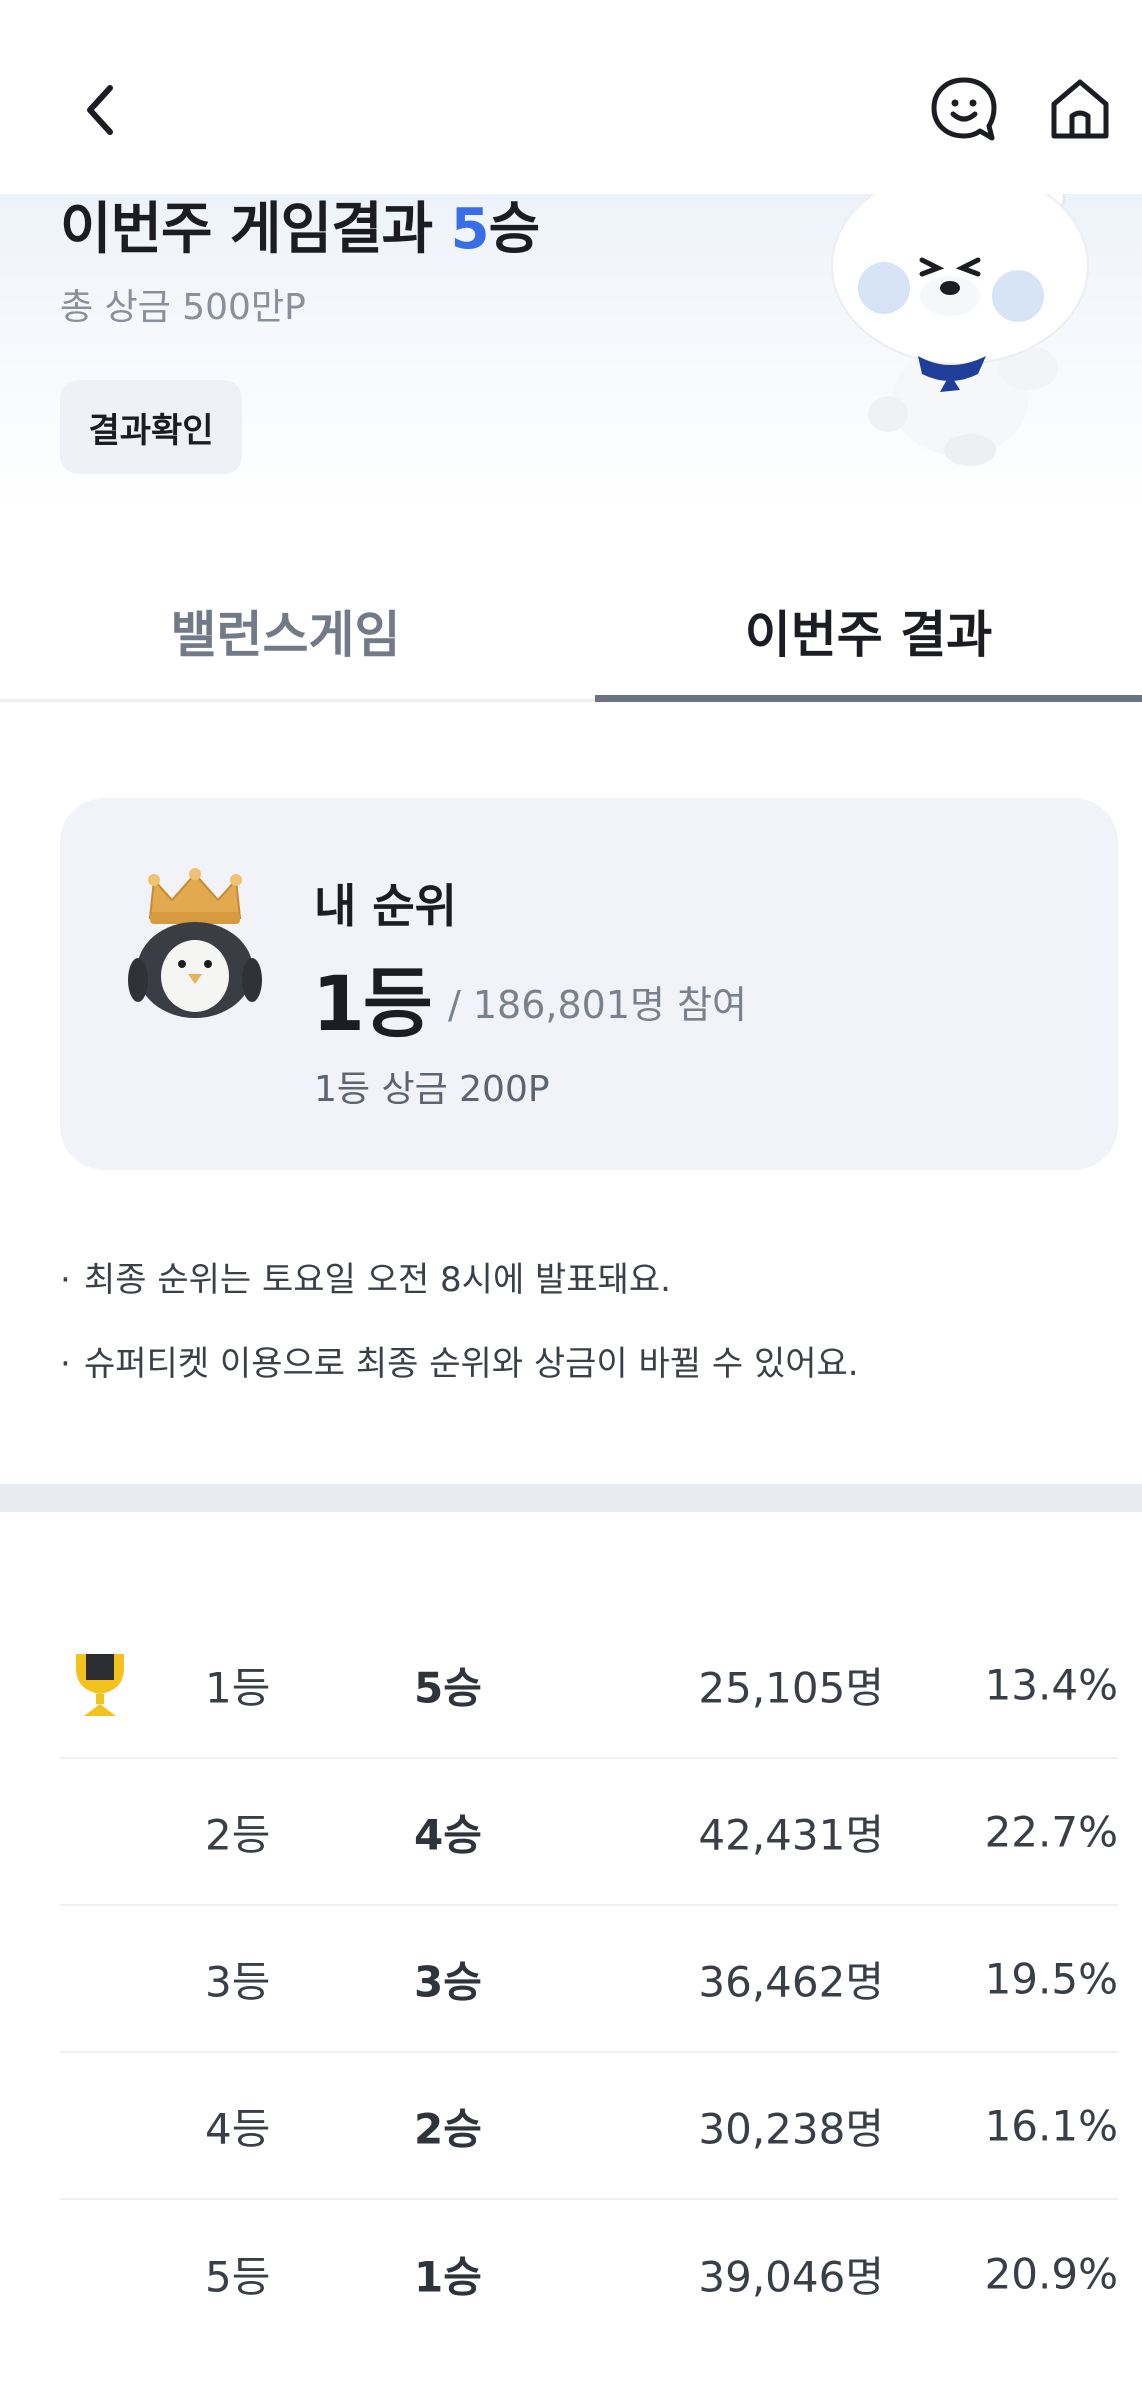 The height and width of the screenshot is (2403, 1142). What do you see at coordinates (589, 2273) in the screenshot?
I see `table-row: 5등 1승 39,046명 20.9%` at bounding box center [589, 2273].